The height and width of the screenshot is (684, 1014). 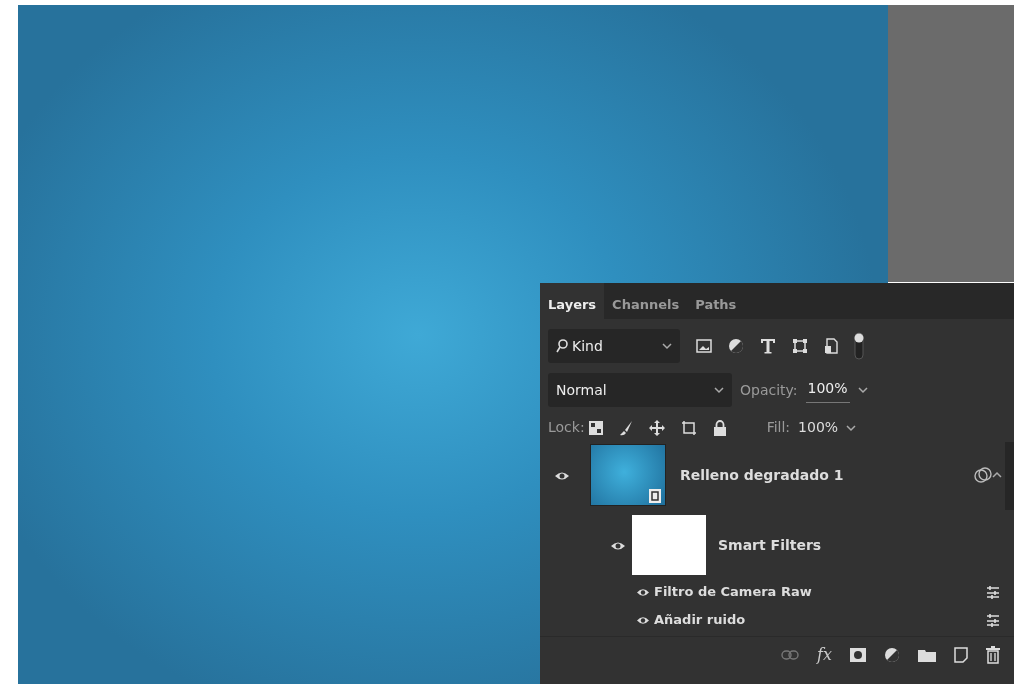 I want to click on lock-icon, so click(x=719, y=427).